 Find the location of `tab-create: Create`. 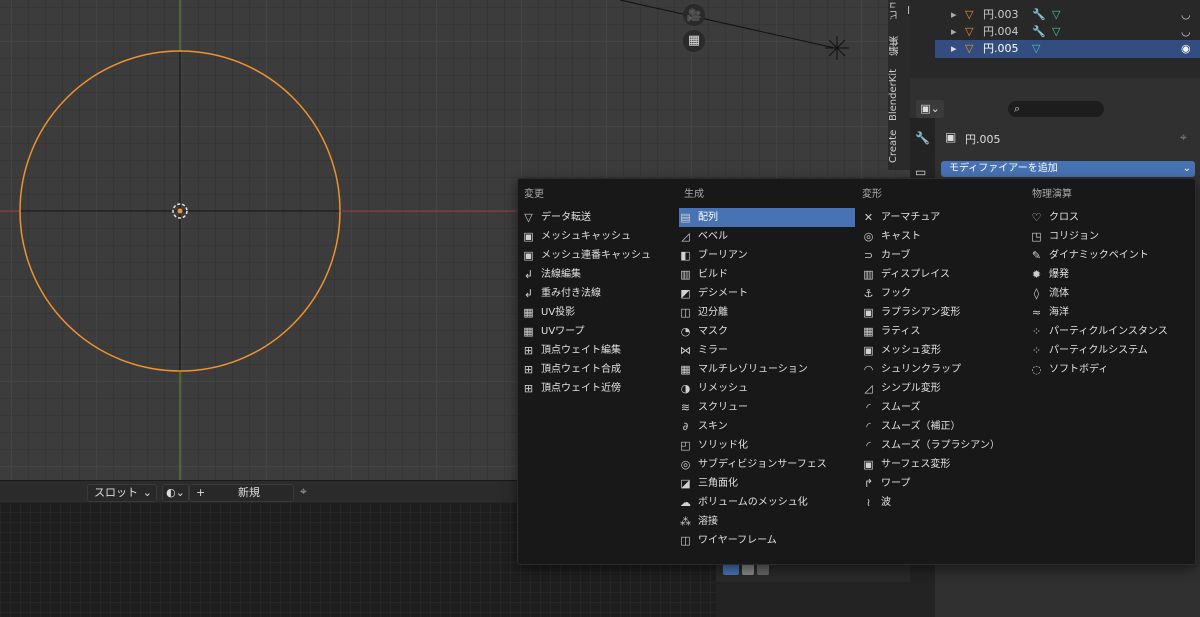

tab-create: Create is located at coordinates (899, 146).